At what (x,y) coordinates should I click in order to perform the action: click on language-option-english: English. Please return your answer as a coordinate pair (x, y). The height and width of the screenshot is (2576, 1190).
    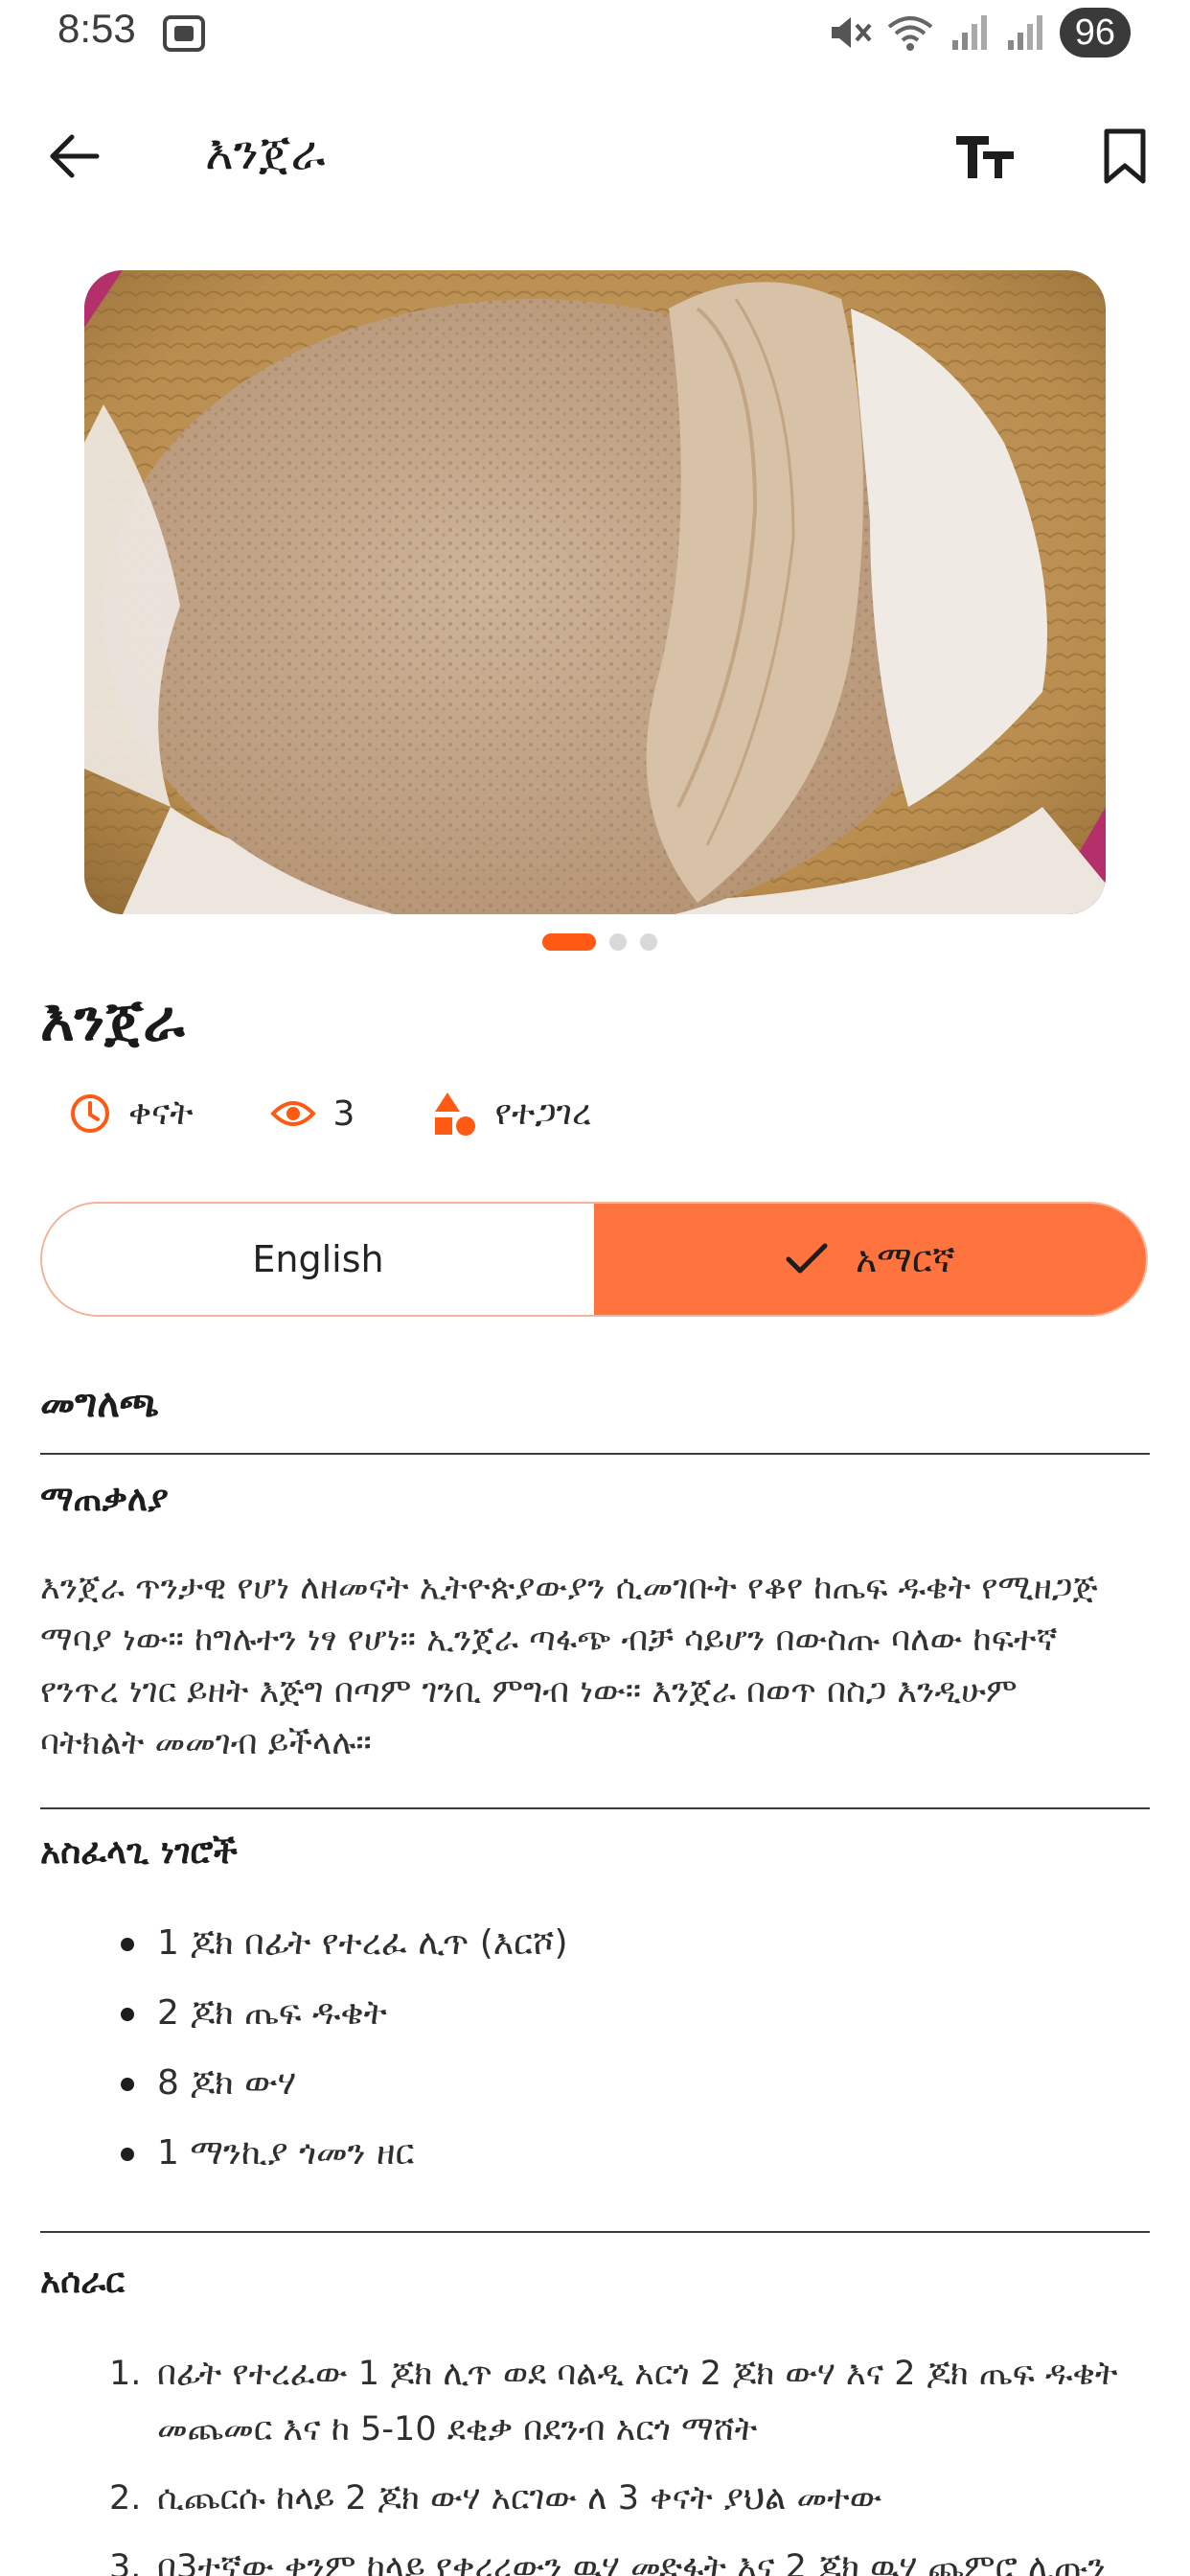
    Looking at the image, I should click on (318, 1259).